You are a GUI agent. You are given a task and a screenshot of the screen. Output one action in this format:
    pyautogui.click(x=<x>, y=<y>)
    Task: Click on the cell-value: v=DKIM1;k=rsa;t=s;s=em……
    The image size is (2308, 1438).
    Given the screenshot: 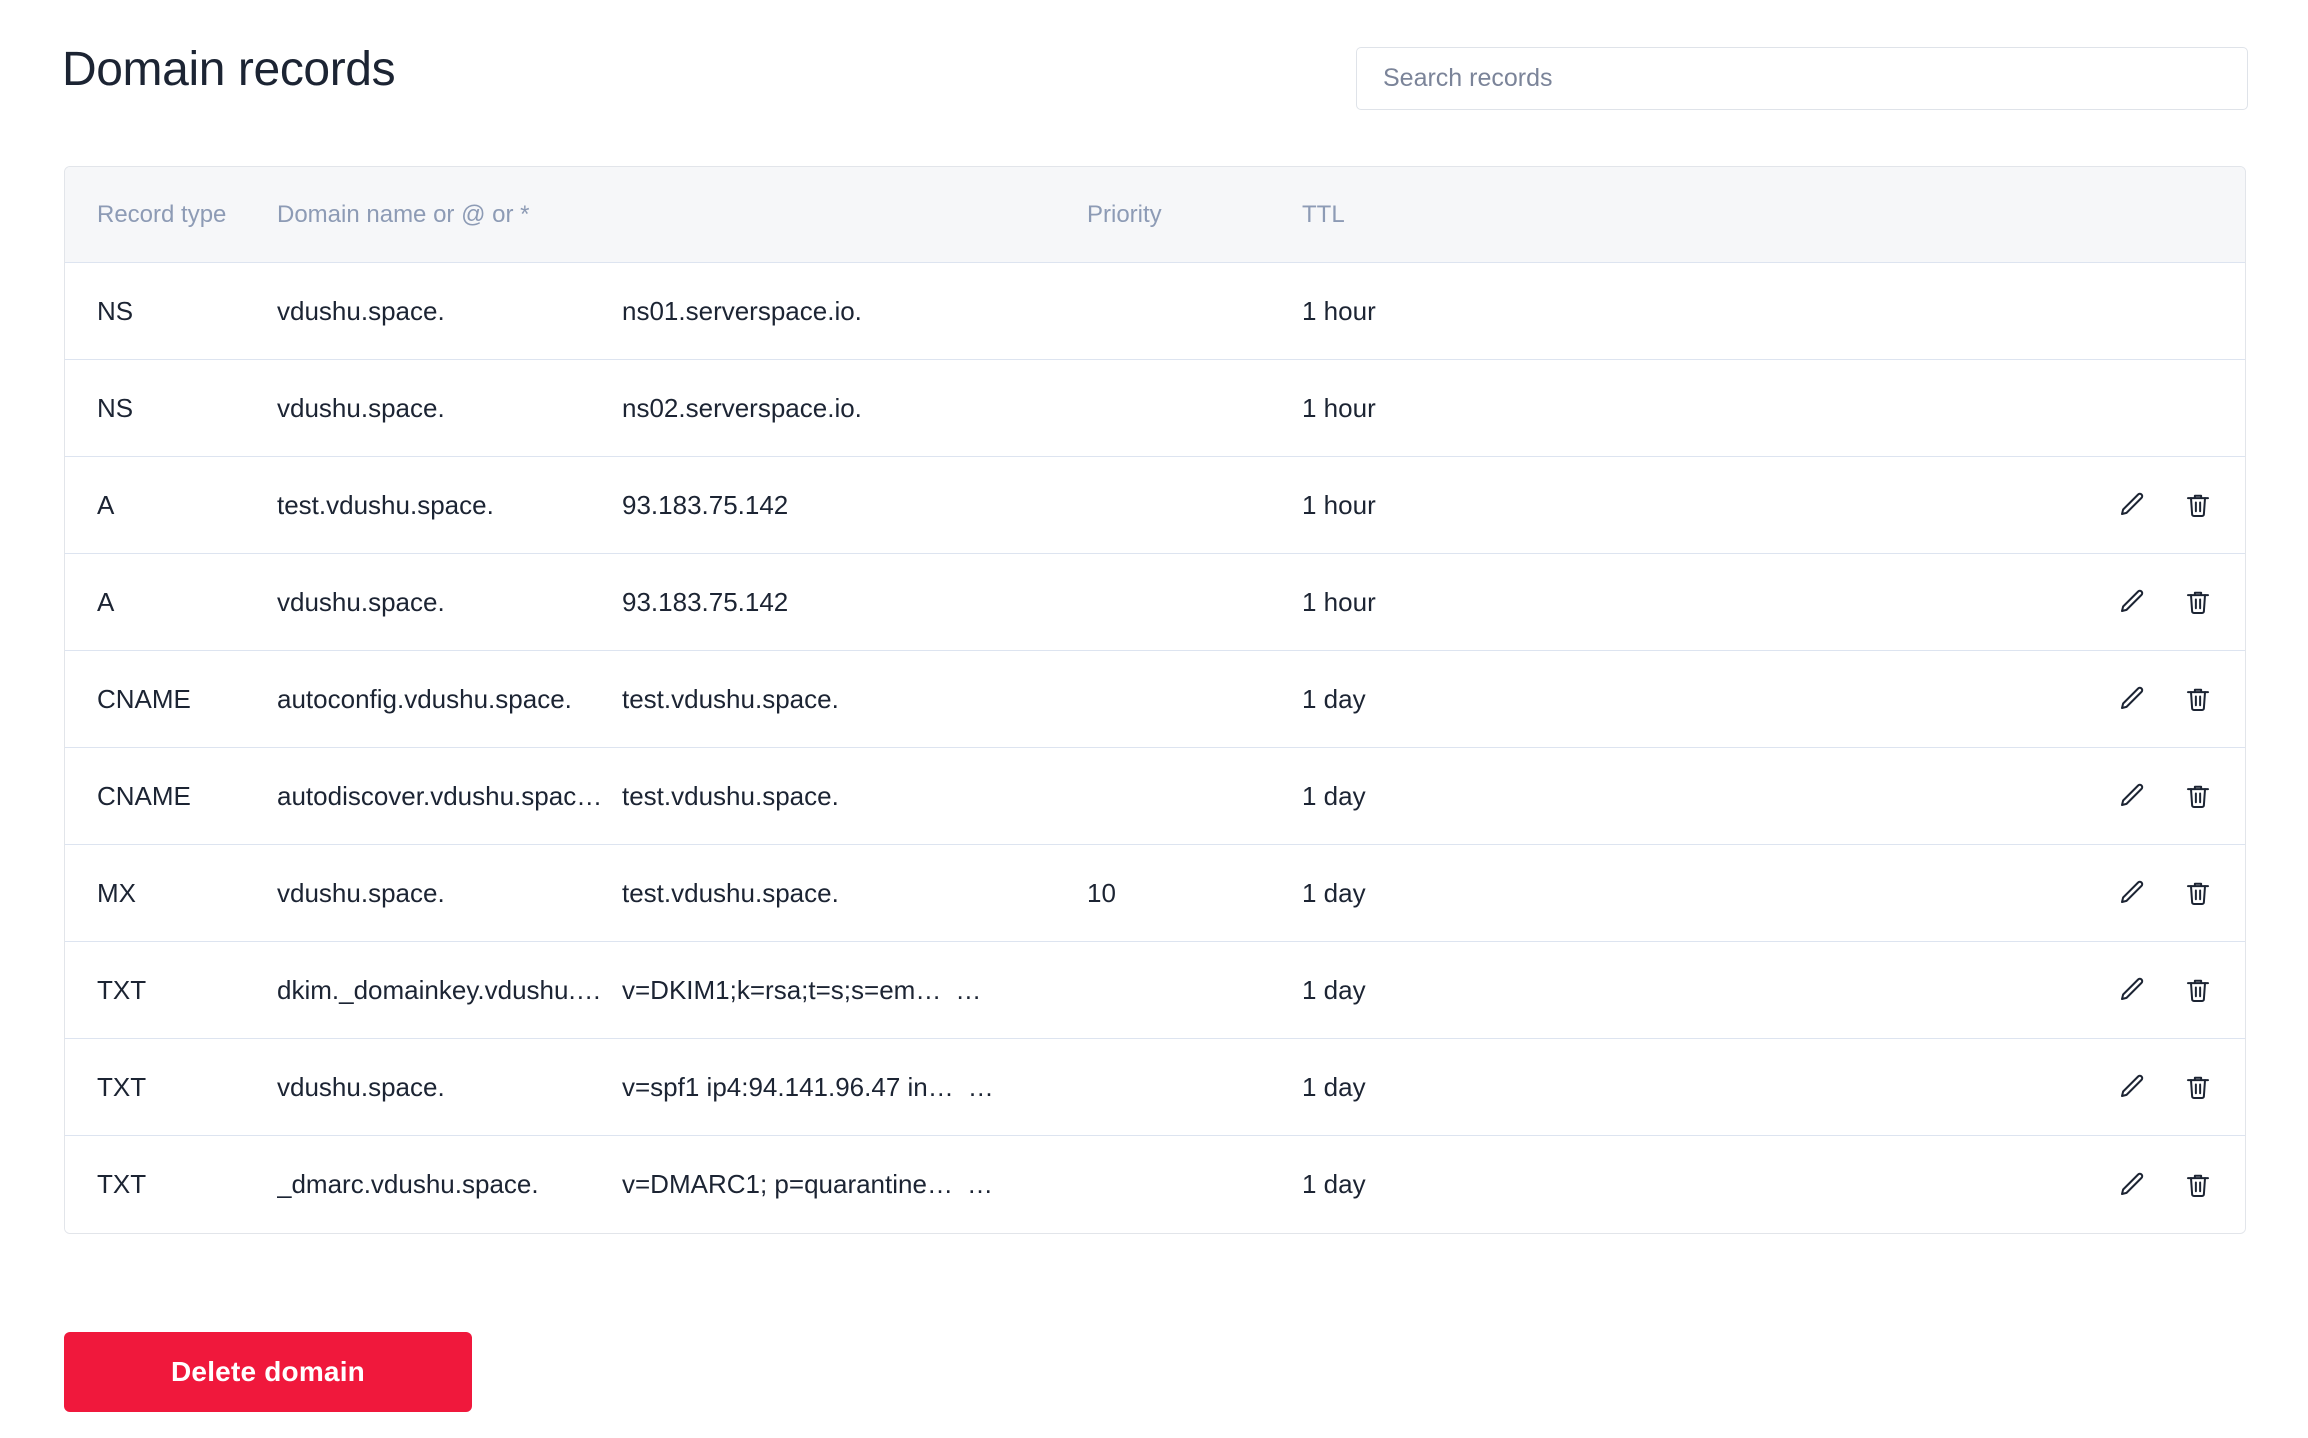 What is the action you would take?
    pyautogui.click(x=854, y=990)
    